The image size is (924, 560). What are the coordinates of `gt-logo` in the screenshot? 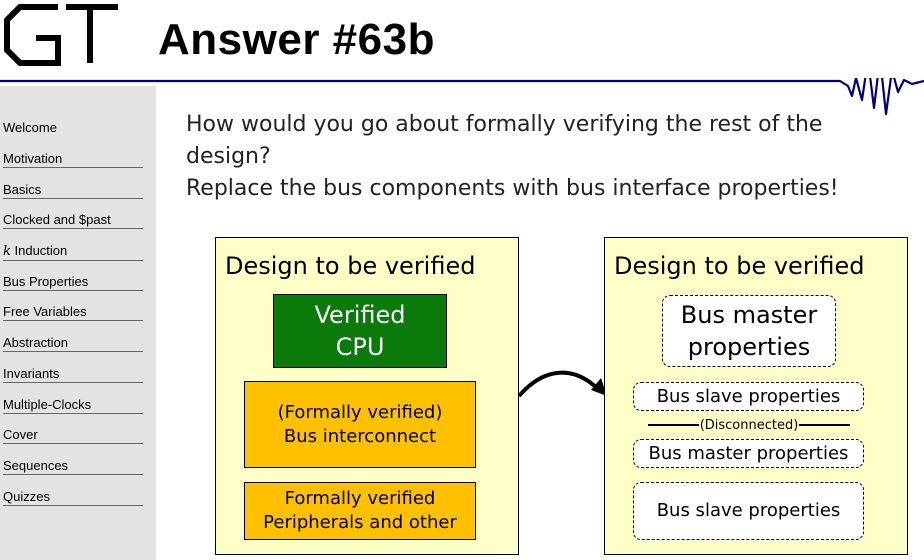 It's located at (61, 35).